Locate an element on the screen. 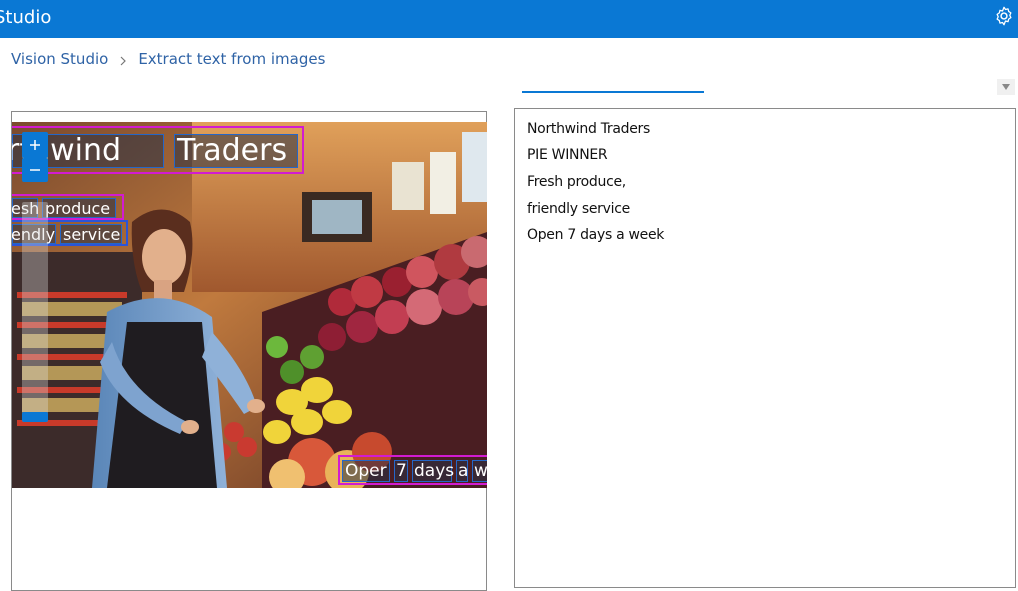  tab-active-indicator is located at coordinates (613, 92).